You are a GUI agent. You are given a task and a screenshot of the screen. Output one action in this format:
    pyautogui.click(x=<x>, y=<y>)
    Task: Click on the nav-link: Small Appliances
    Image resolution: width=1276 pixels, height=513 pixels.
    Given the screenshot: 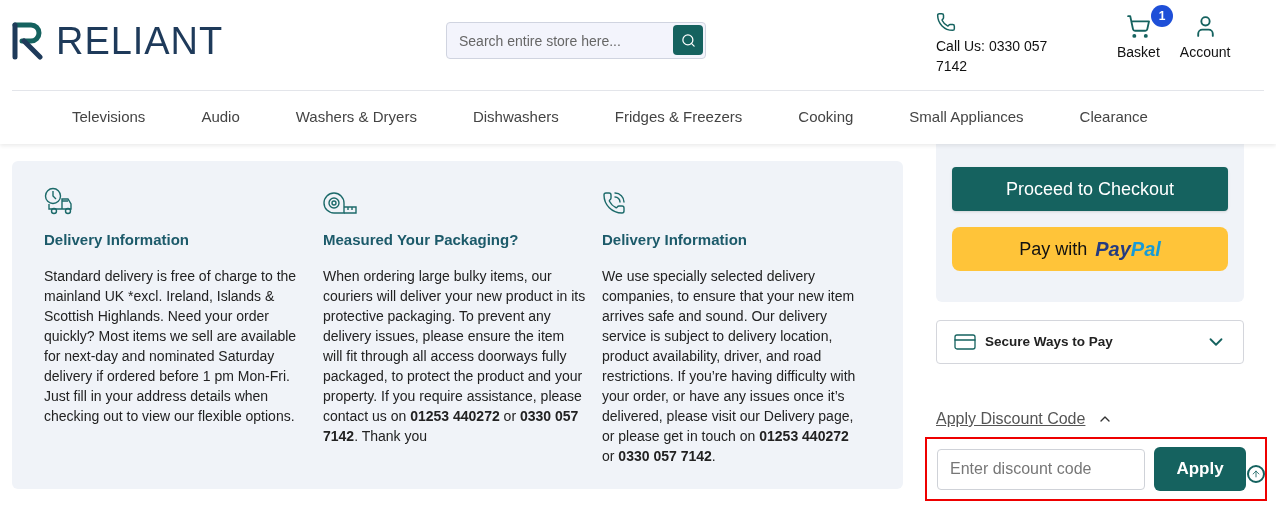 What is the action you would take?
    pyautogui.click(x=966, y=117)
    